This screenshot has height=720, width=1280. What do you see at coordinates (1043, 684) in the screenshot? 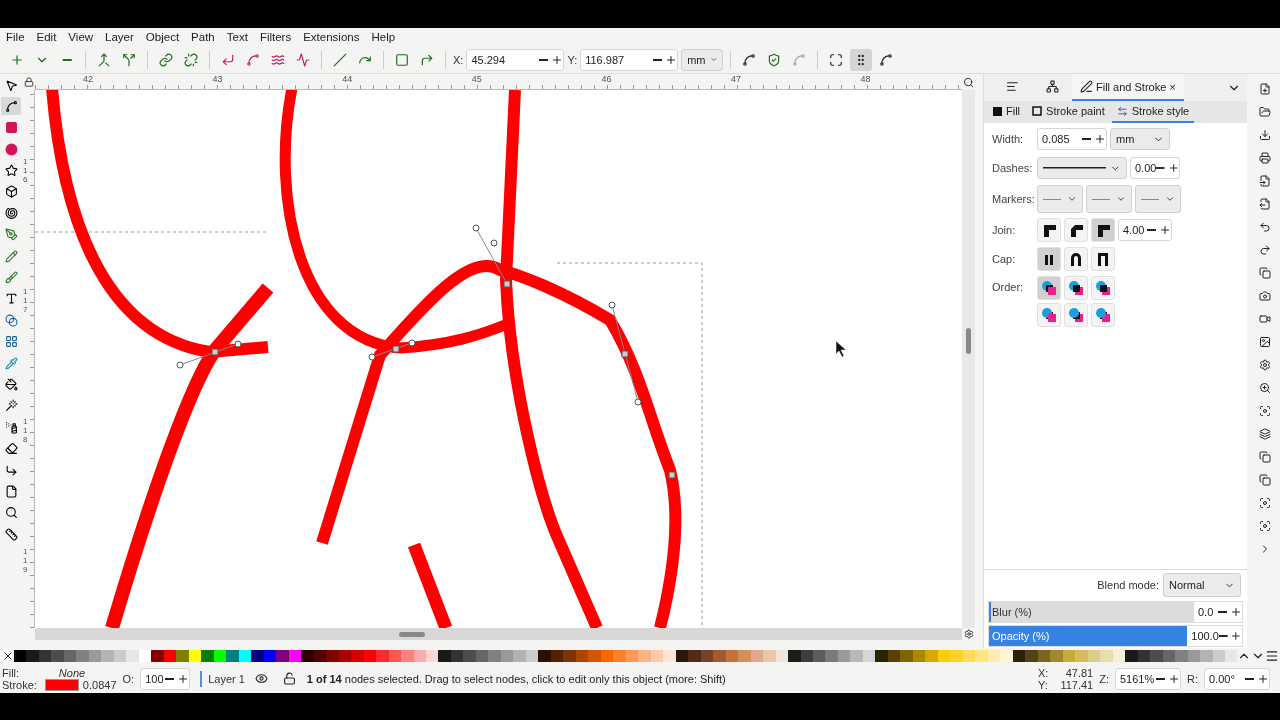
I see `cursor-y-label: Y:` at bounding box center [1043, 684].